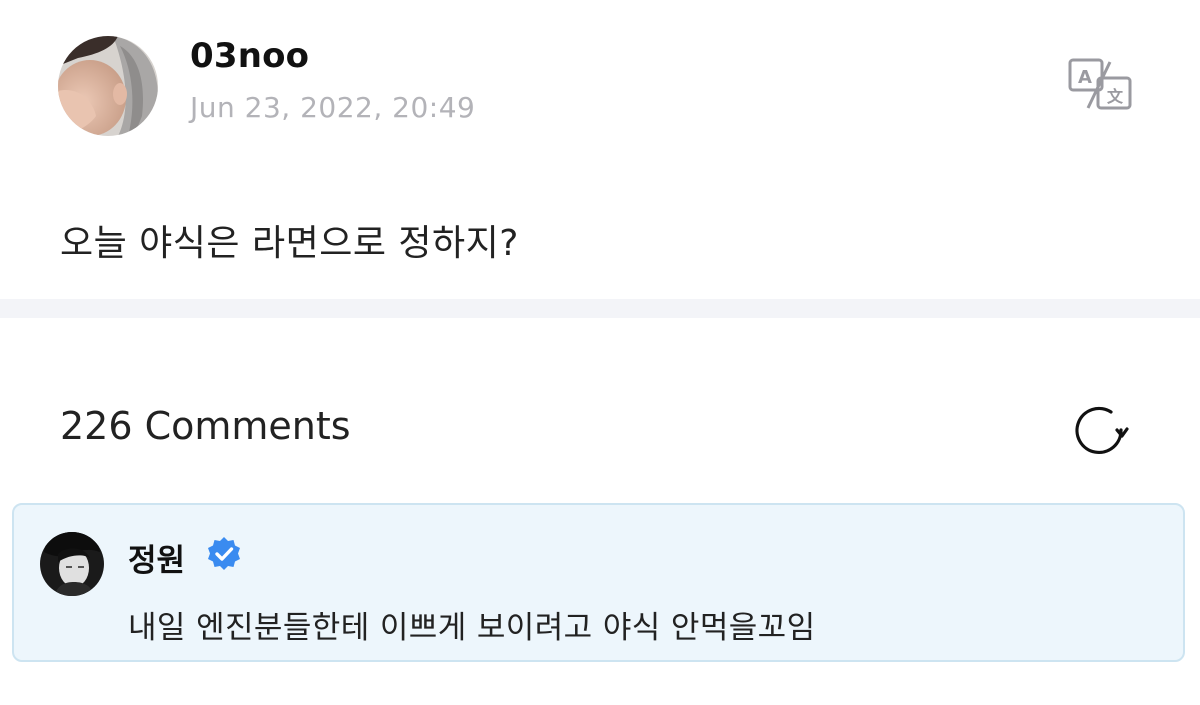 This screenshot has width=1200, height=705. Describe the element at coordinates (205, 426) in the screenshot. I see `comments-count: 226 Comments` at that location.